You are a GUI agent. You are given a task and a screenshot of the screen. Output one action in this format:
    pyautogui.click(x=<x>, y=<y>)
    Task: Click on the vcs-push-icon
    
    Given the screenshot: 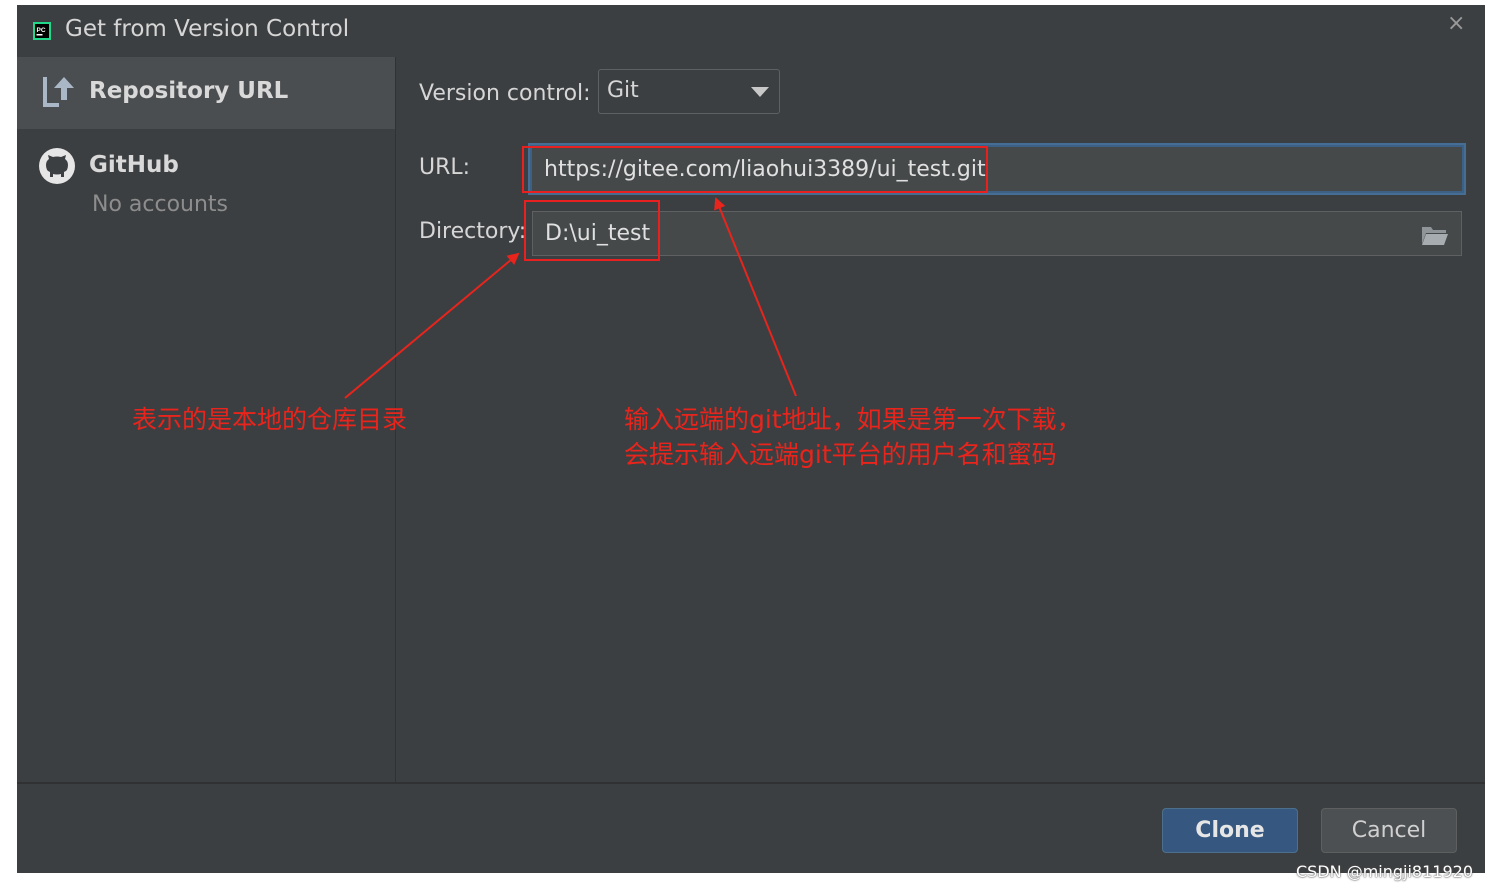 What is the action you would take?
    pyautogui.click(x=58, y=92)
    